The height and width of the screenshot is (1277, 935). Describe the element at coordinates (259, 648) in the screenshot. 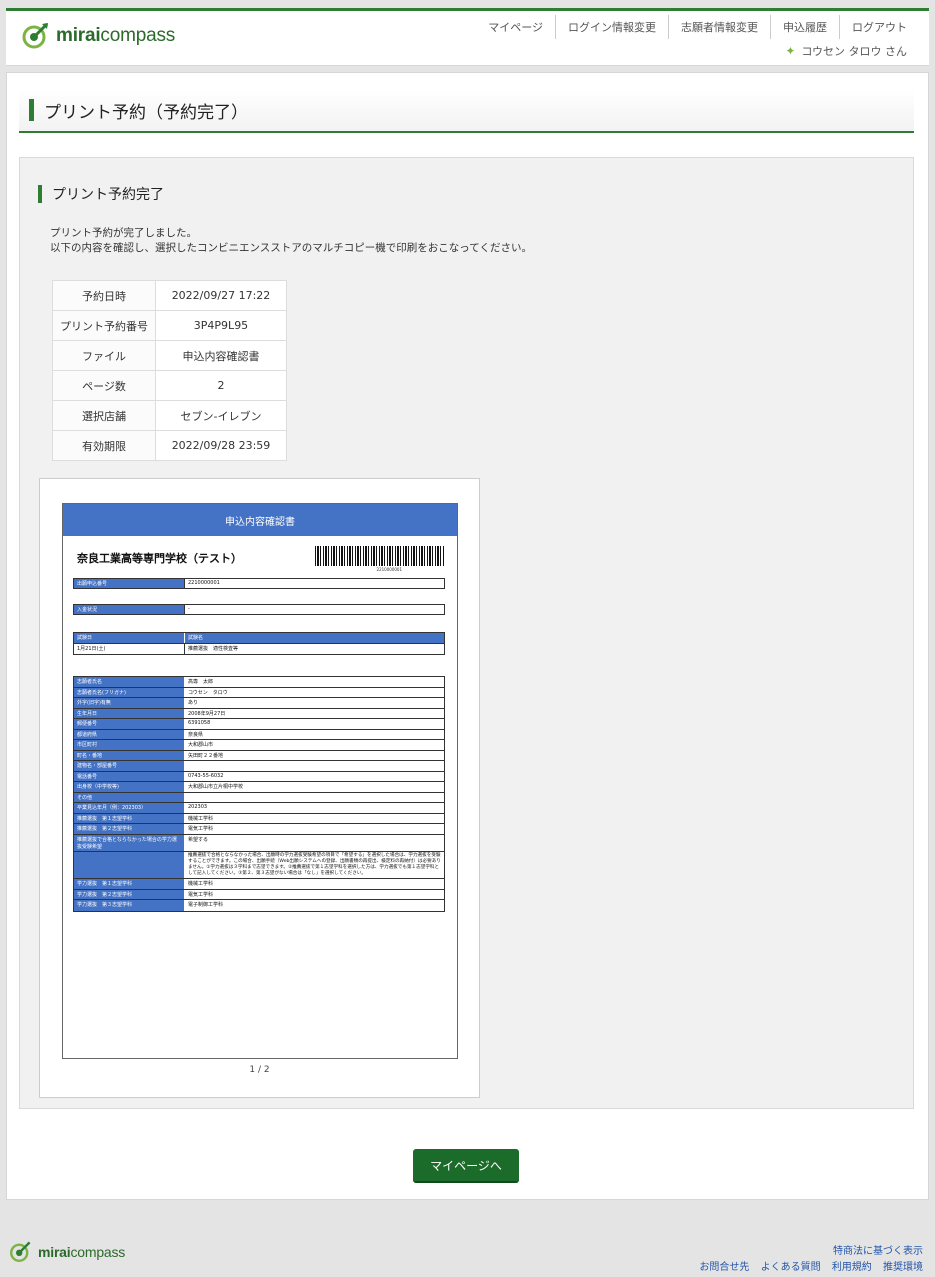

I see `form-row: 1月21日(土) 推薦選抜 適性検査等` at that location.